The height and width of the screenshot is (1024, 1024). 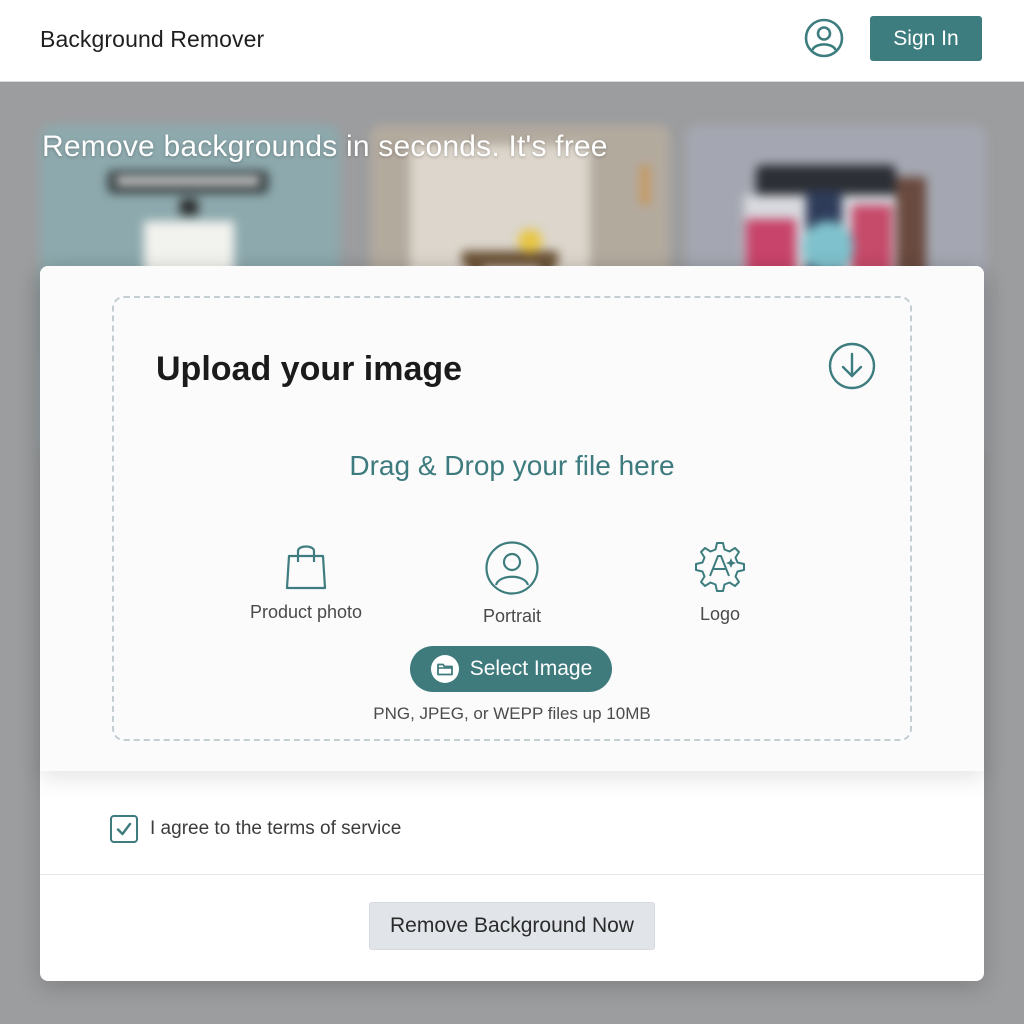 What do you see at coordinates (512, 616) in the screenshot?
I see `type-label-portrait: Portrait` at bounding box center [512, 616].